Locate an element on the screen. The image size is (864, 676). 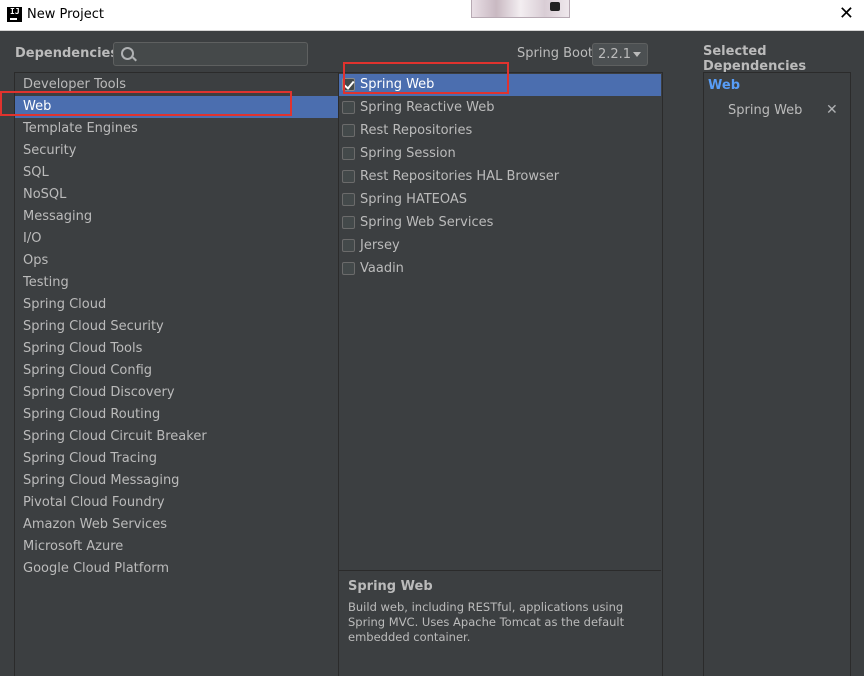
category-item: Spring Cloud Messaging is located at coordinates (176, 481).